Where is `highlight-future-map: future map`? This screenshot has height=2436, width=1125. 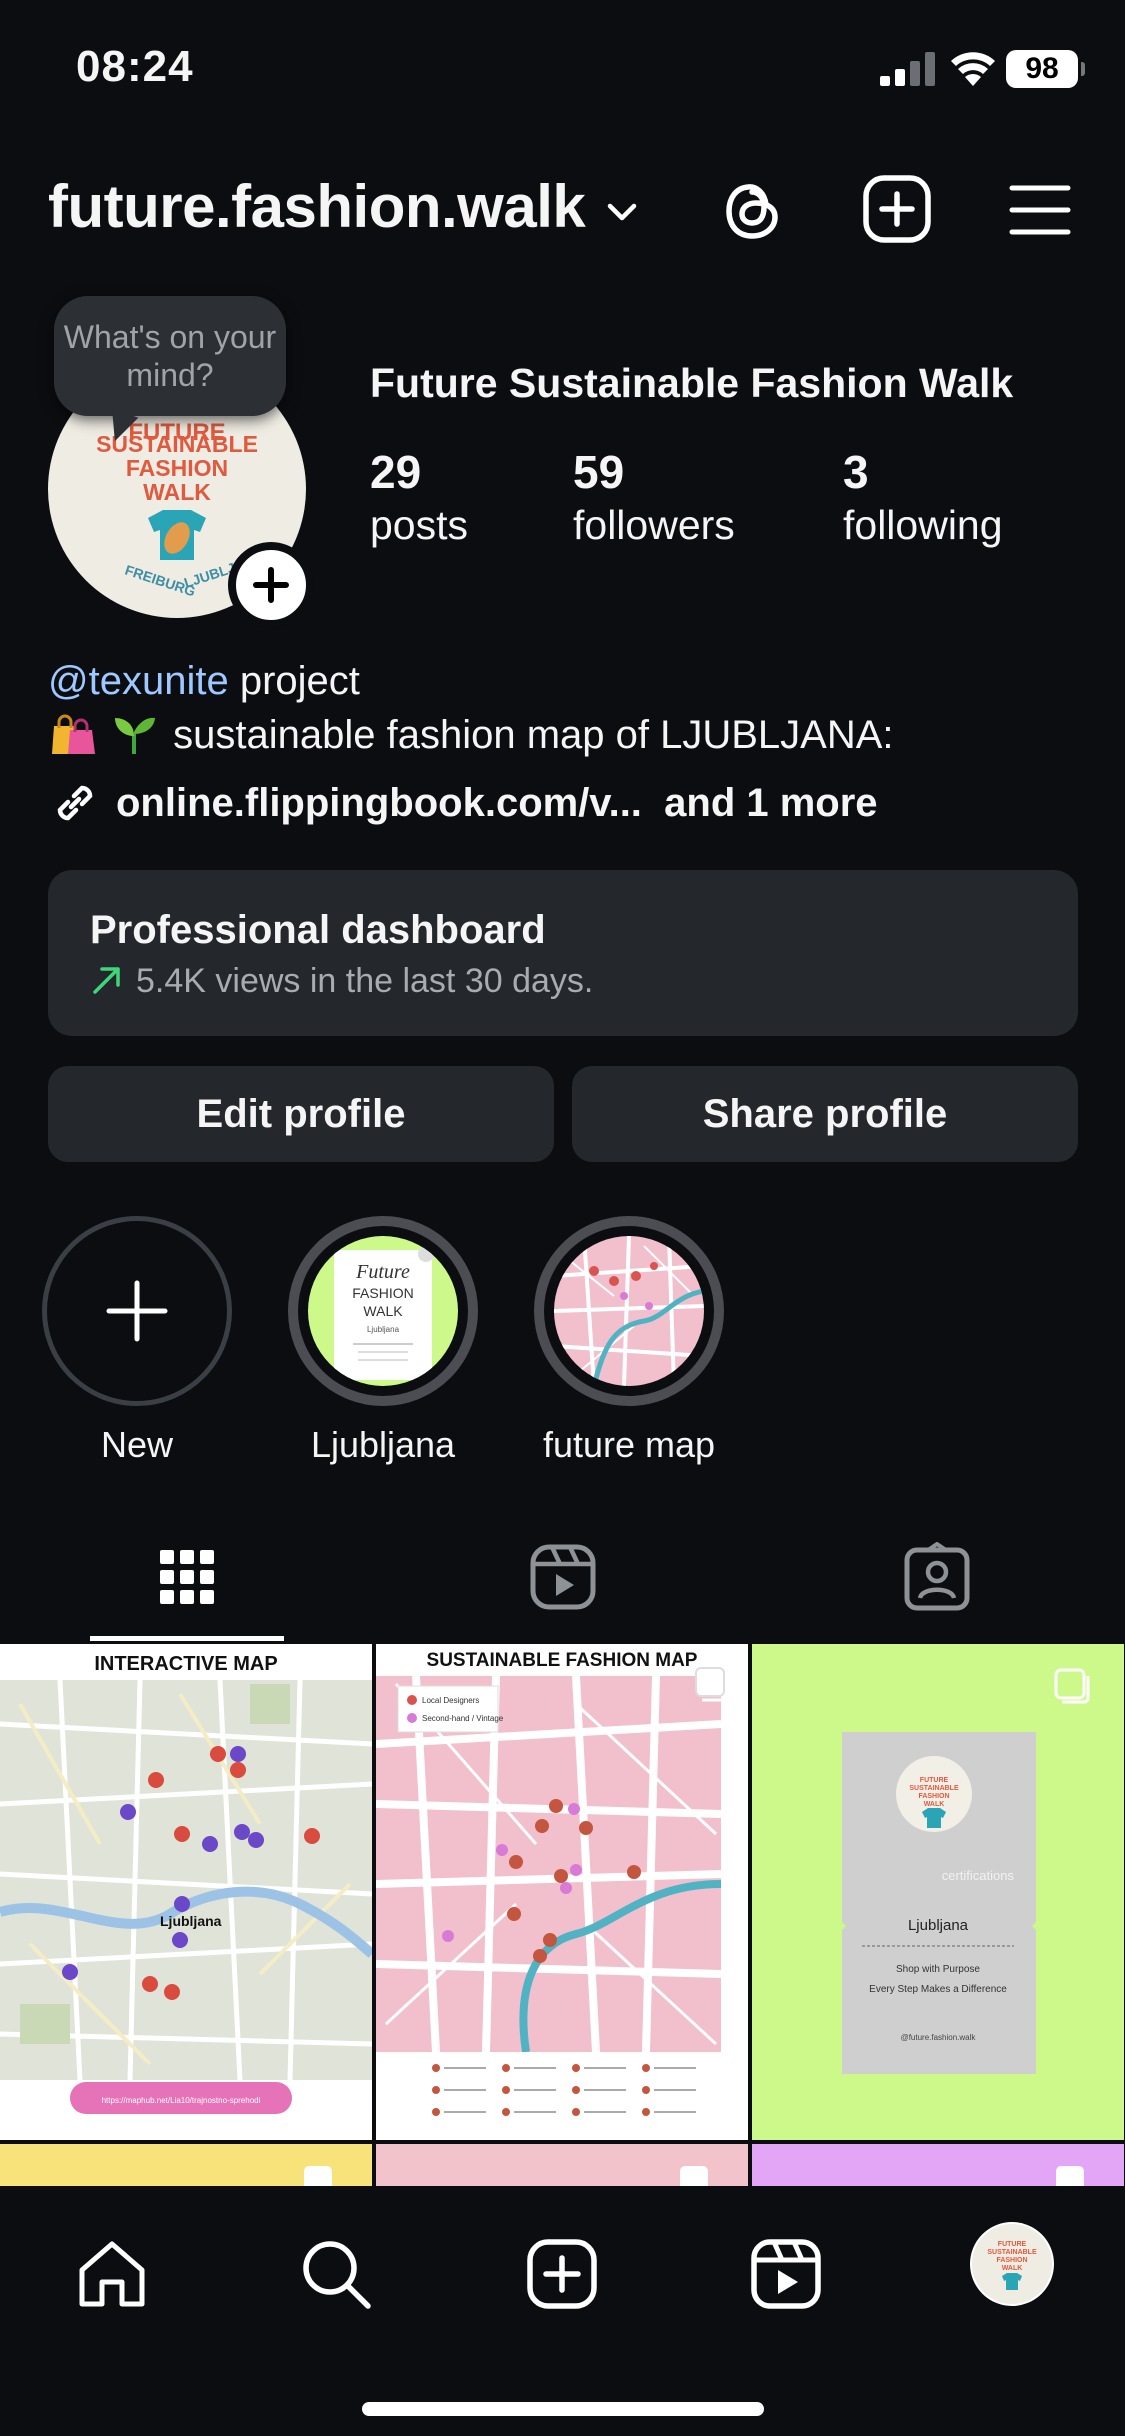
highlight-future-map: future map is located at coordinates (629, 1341).